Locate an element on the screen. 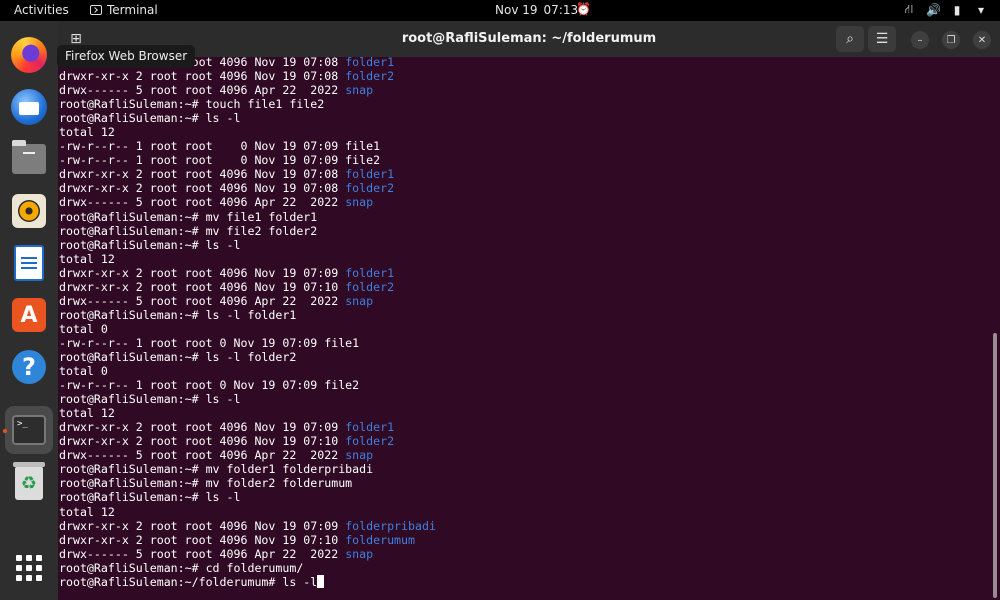  files-icon is located at coordinates (29, 157).